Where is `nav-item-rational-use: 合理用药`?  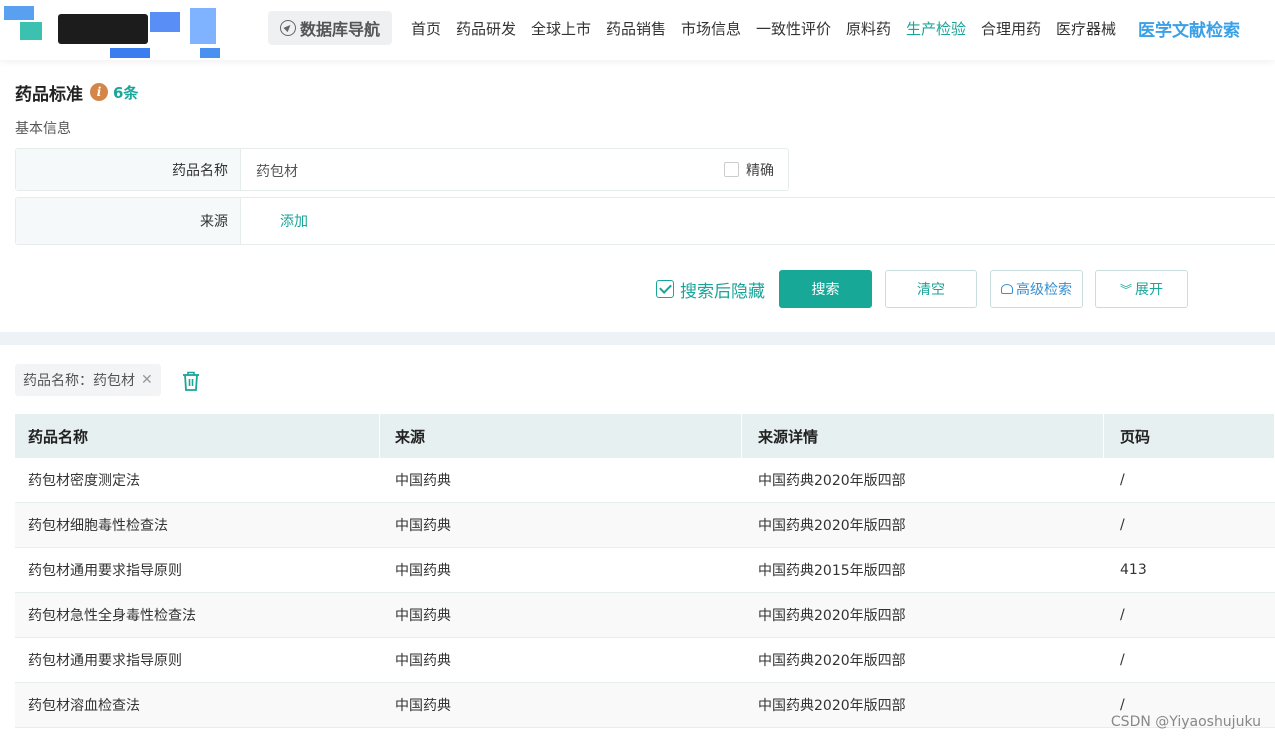 nav-item-rational-use: 合理用药 is located at coordinates (1011, 28).